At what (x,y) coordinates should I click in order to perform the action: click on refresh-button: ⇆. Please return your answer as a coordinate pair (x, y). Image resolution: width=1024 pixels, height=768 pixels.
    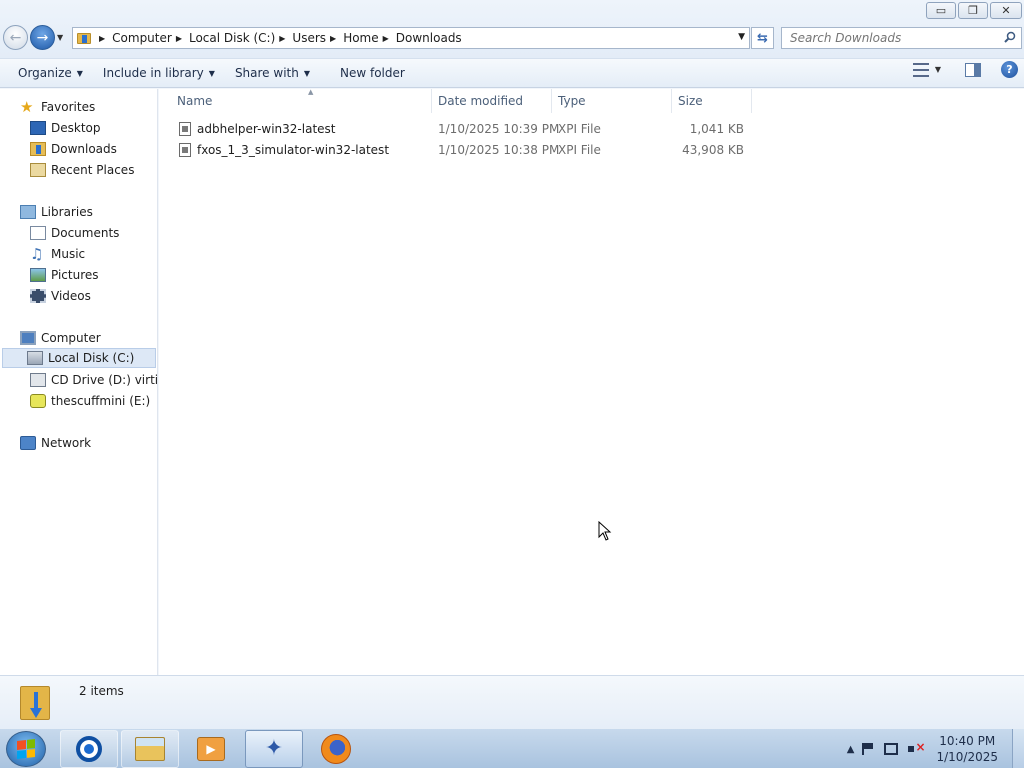
    Looking at the image, I should click on (762, 38).